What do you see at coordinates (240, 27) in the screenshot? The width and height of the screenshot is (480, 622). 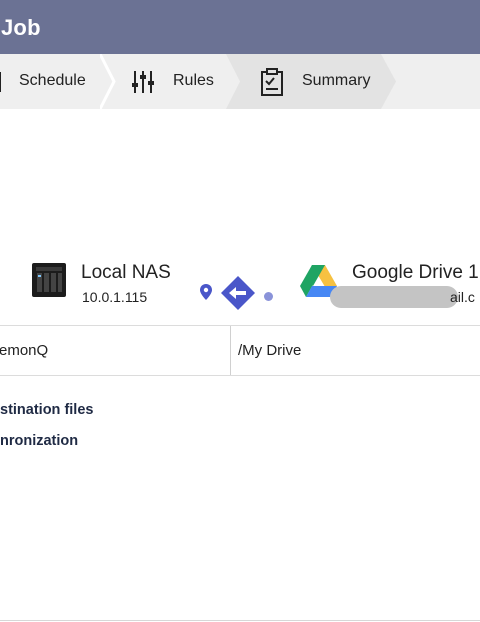 I see `window-titlebar: Job` at bounding box center [240, 27].